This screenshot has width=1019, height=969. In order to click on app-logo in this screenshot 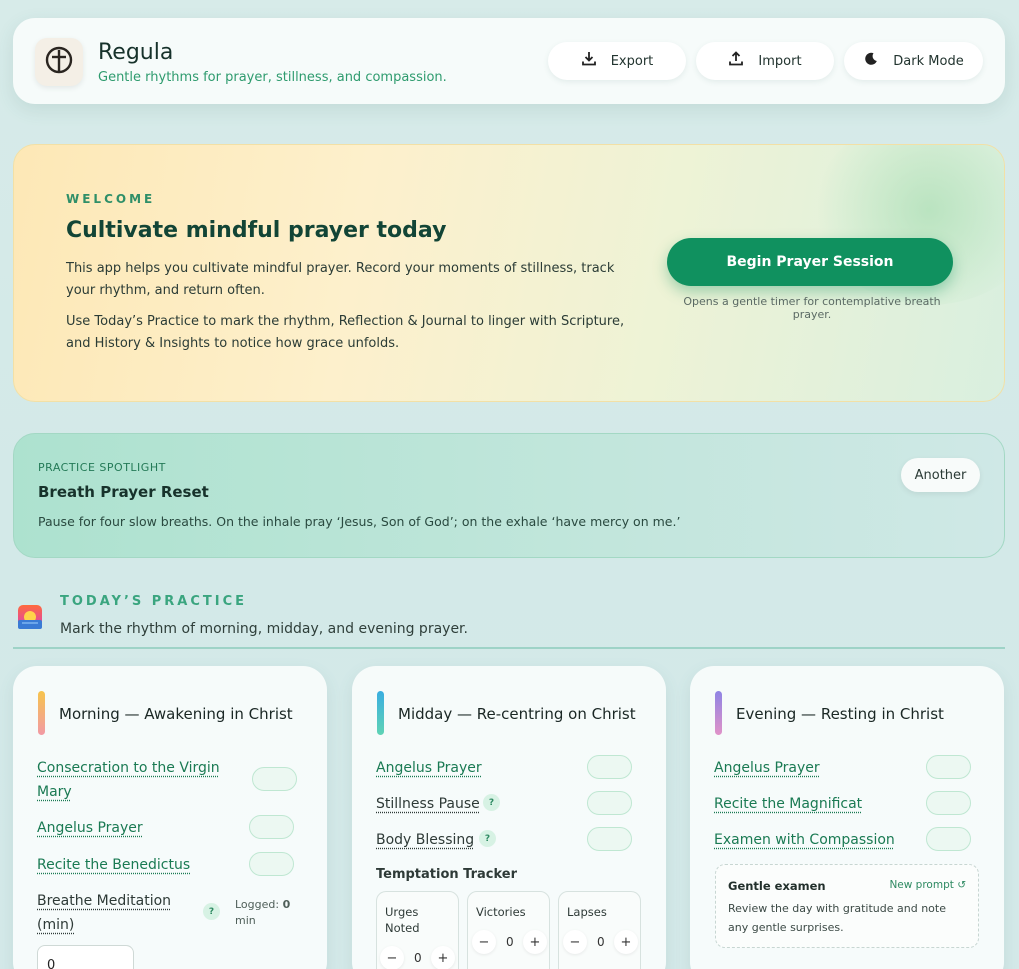, I will do `click(59, 62)`.